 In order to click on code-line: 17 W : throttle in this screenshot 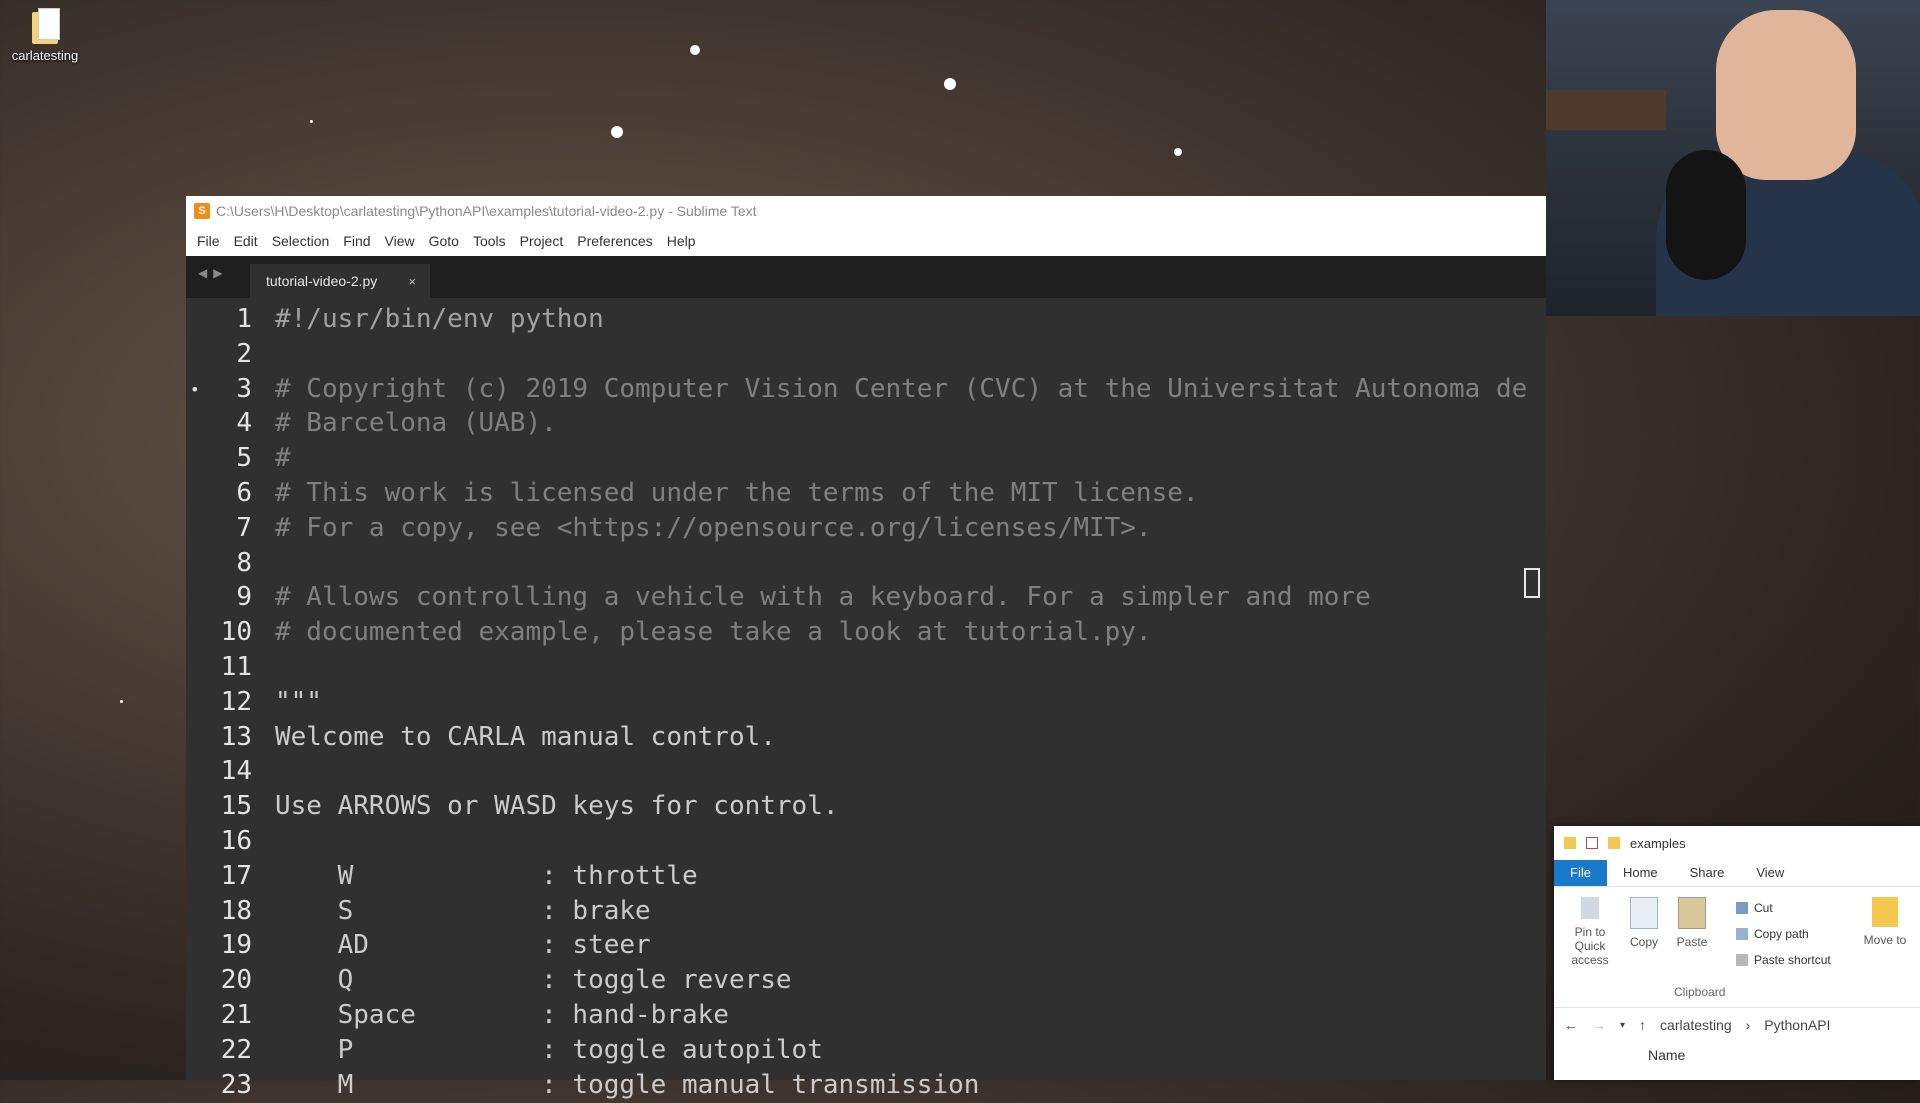, I will do `click(866, 876)`.